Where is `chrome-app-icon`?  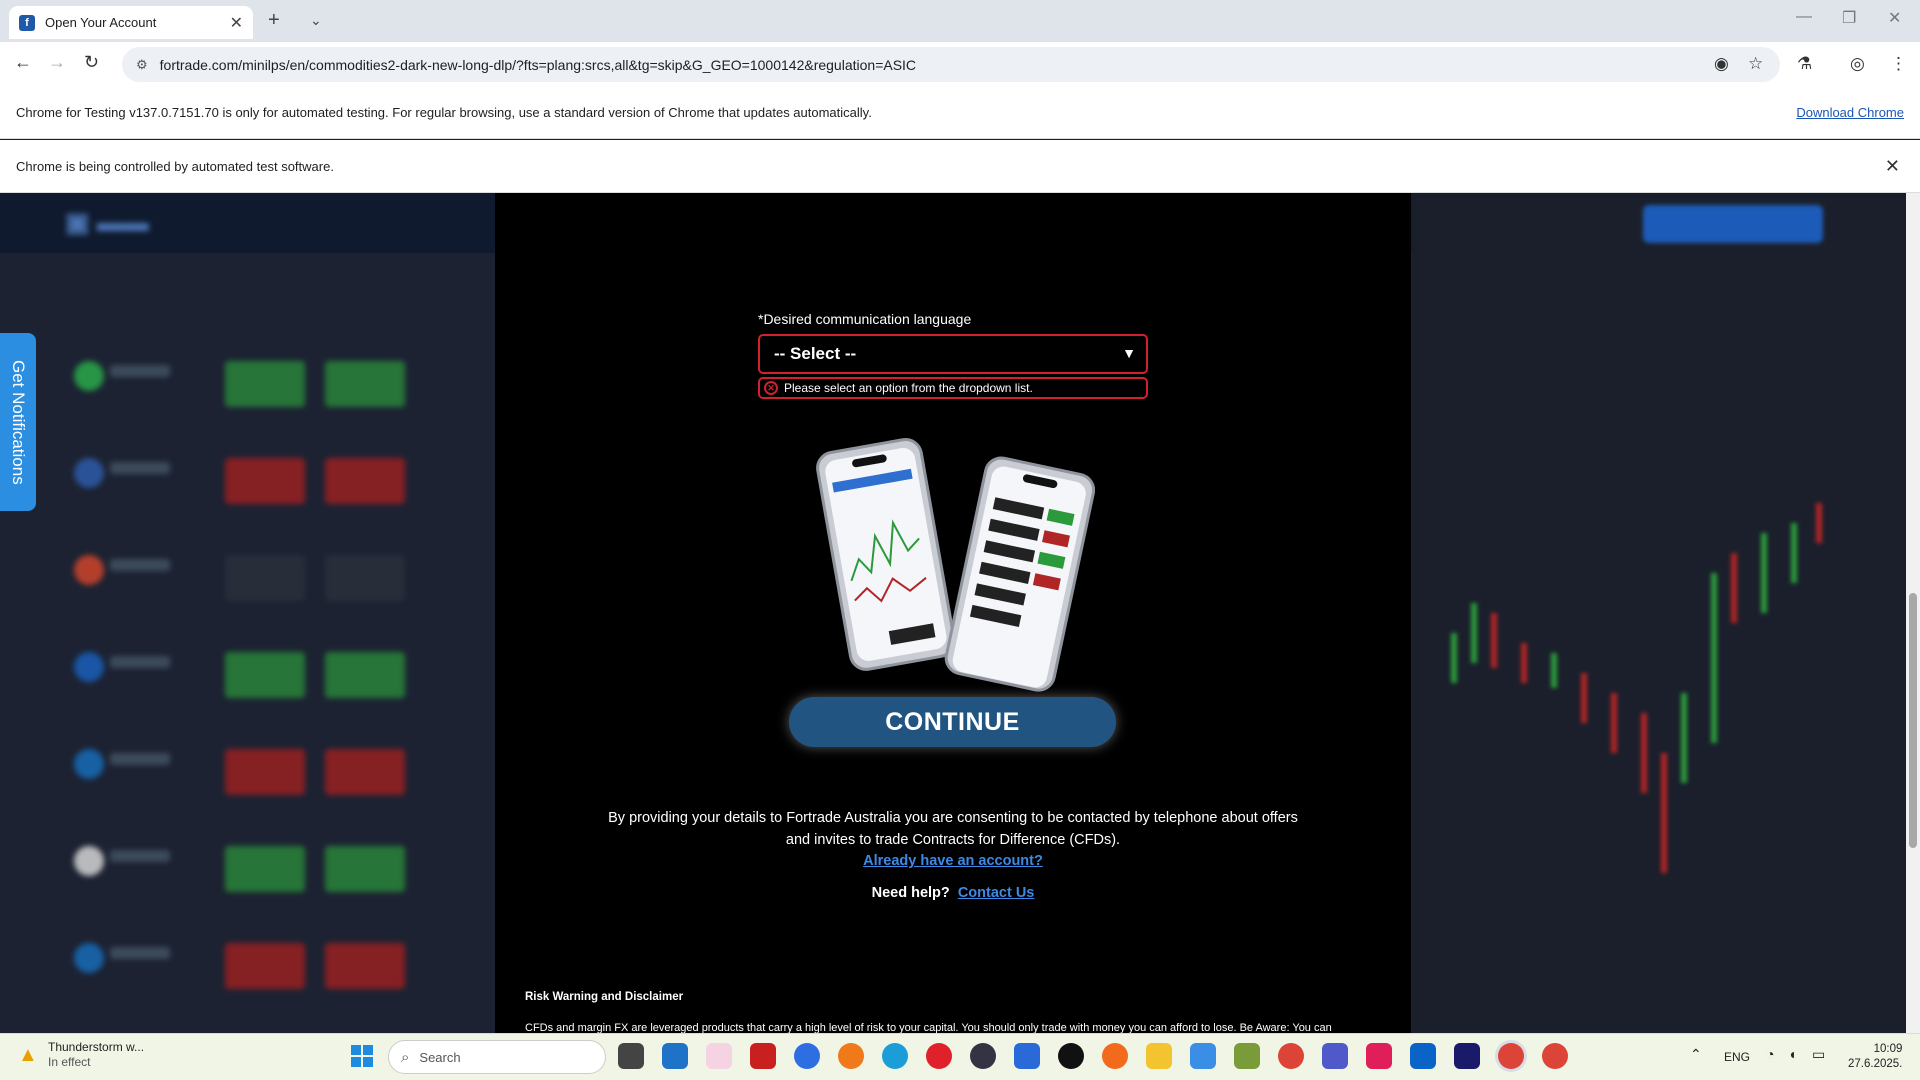
chrome-app-icon is located at coordinates (1291, 1056).